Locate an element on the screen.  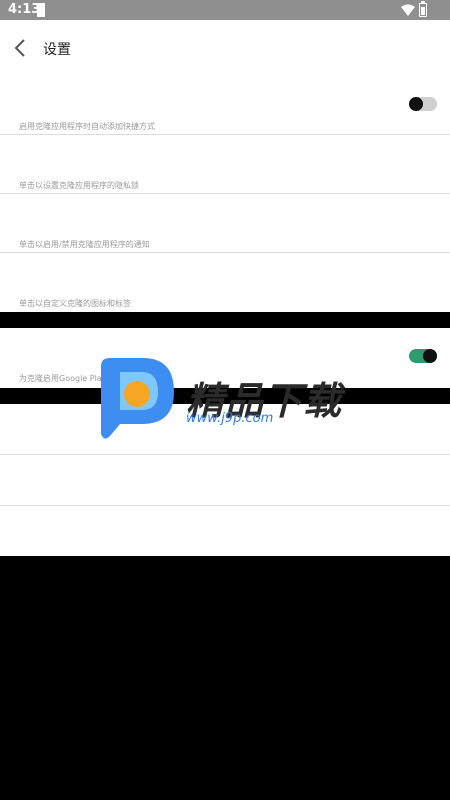
setting-custom-icon-label: 单击以自定义克隆的图标和标签 is located at coordinates (225, 282).